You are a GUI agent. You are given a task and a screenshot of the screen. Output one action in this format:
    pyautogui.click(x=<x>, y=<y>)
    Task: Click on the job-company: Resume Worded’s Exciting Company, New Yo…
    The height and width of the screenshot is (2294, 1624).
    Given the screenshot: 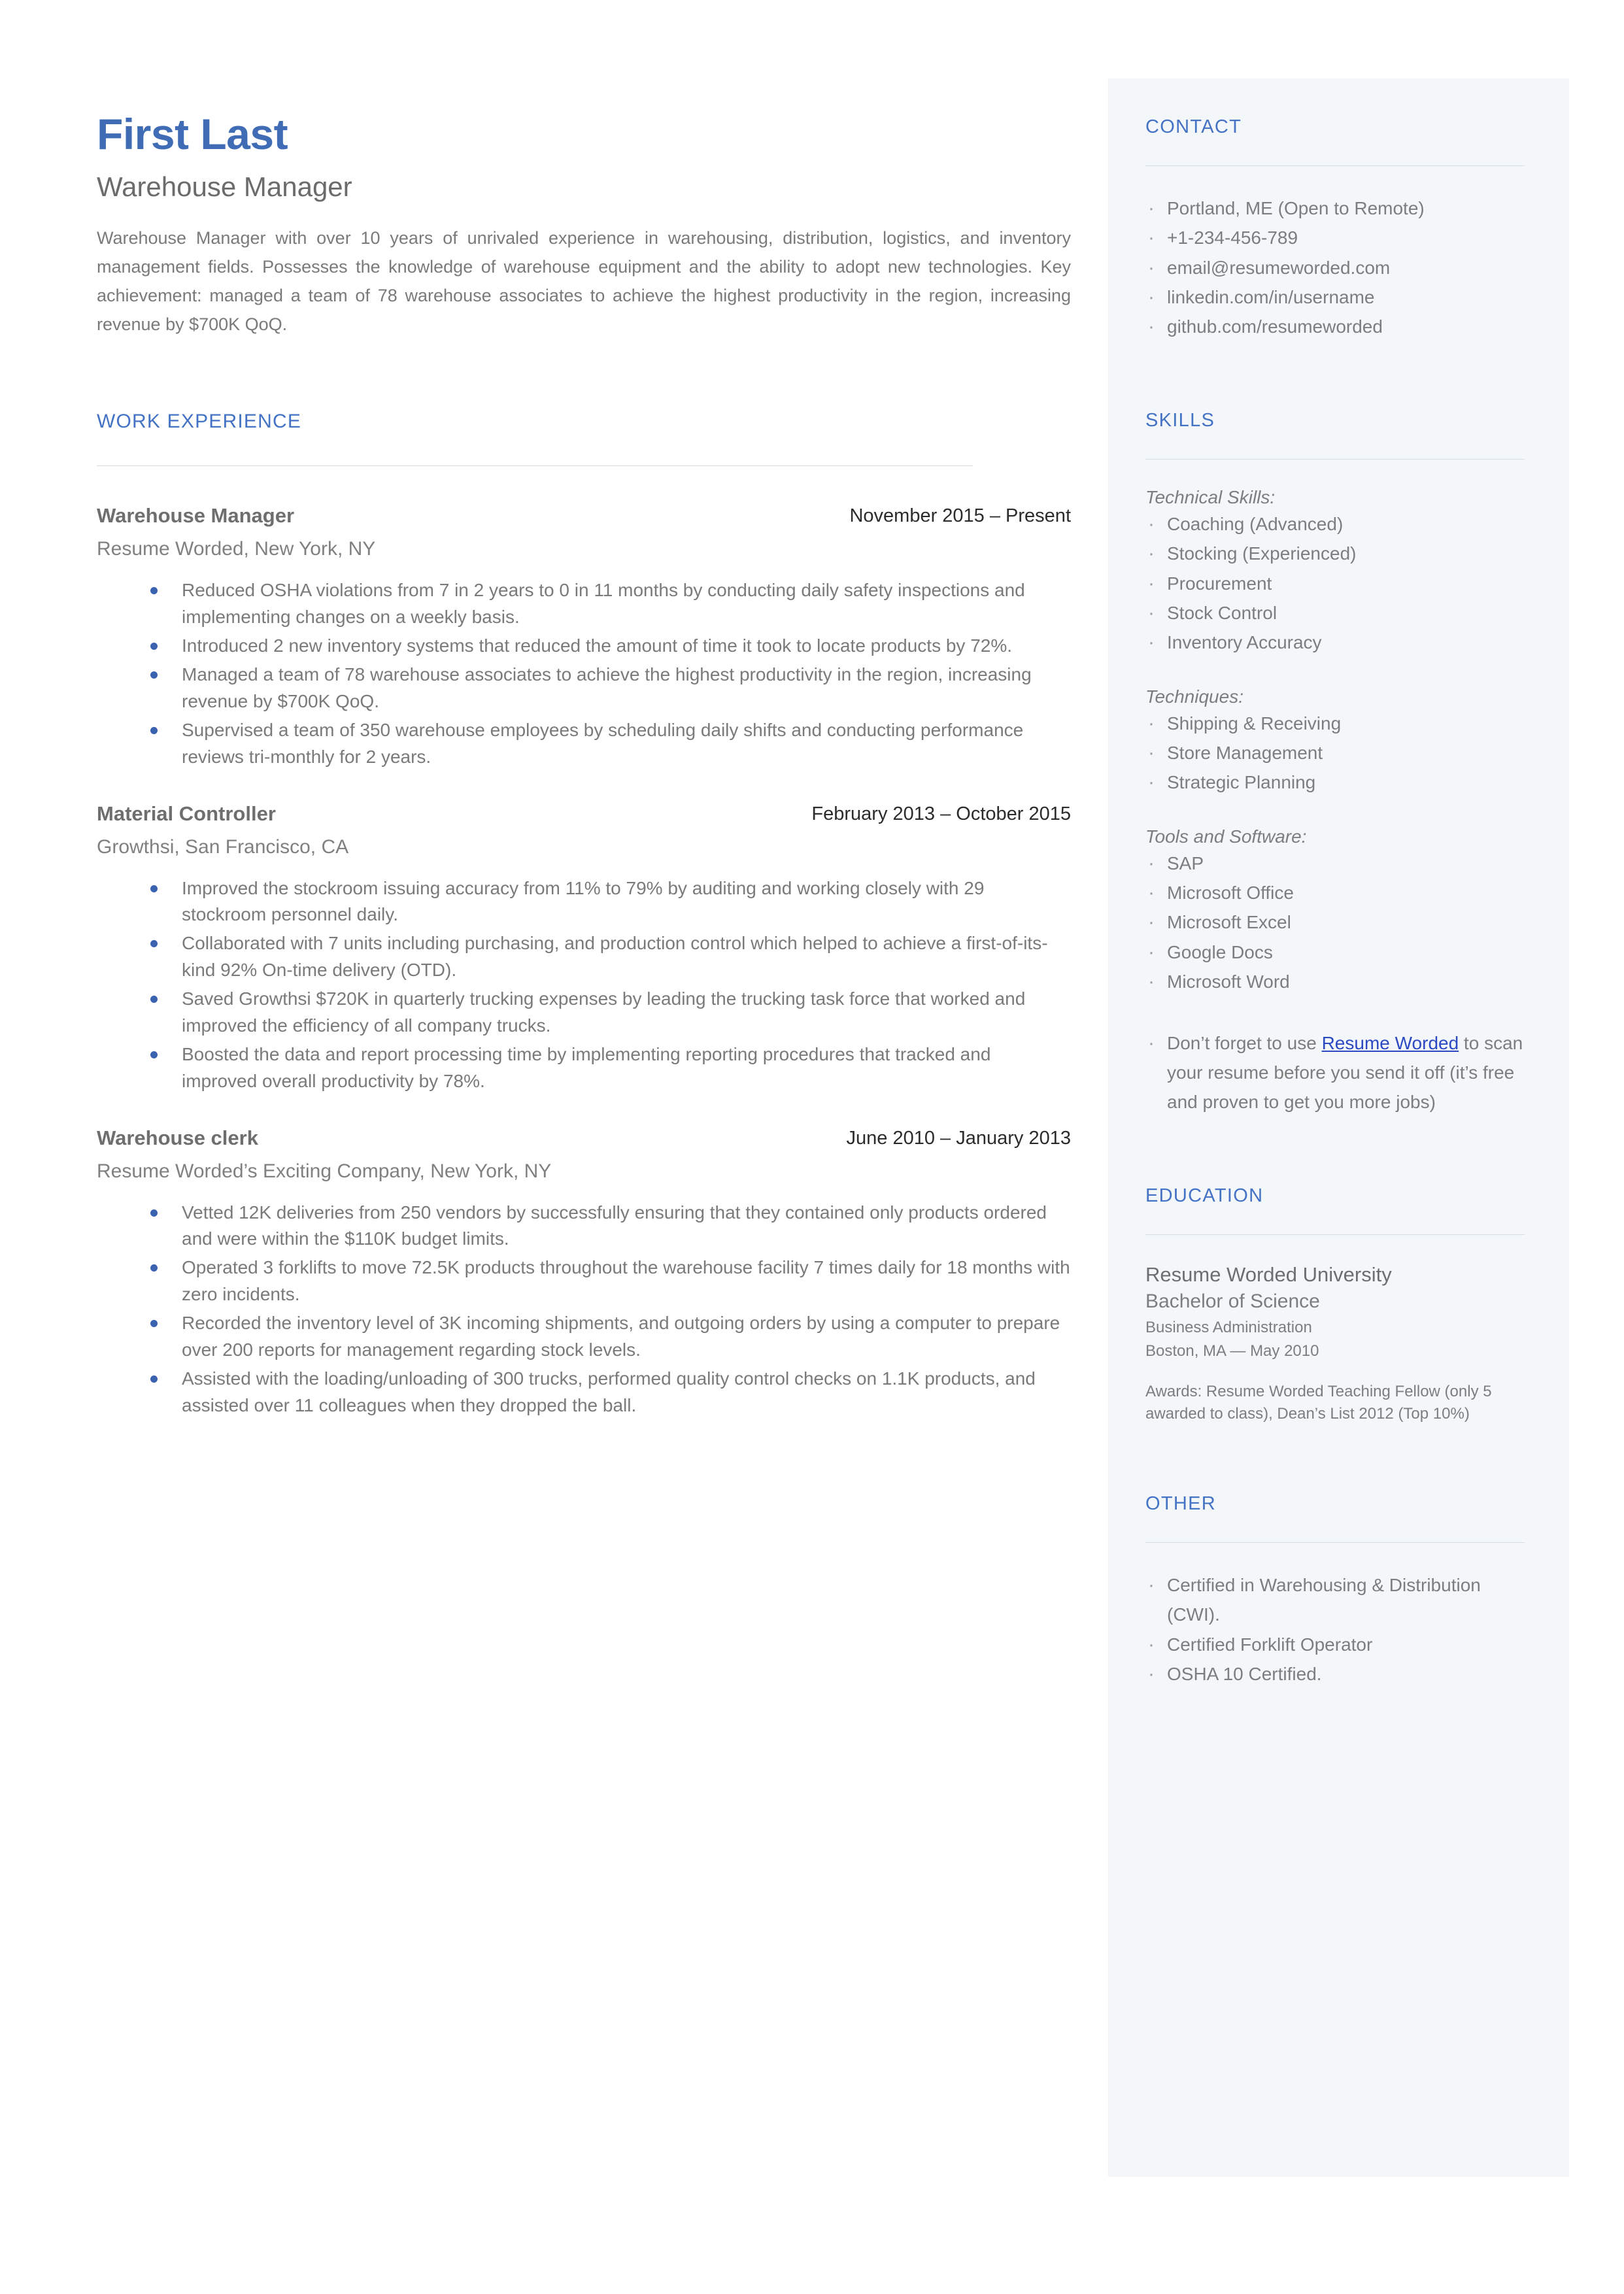 What is the action you would take?
    pyautogui.click(x=324, y=1171)
    